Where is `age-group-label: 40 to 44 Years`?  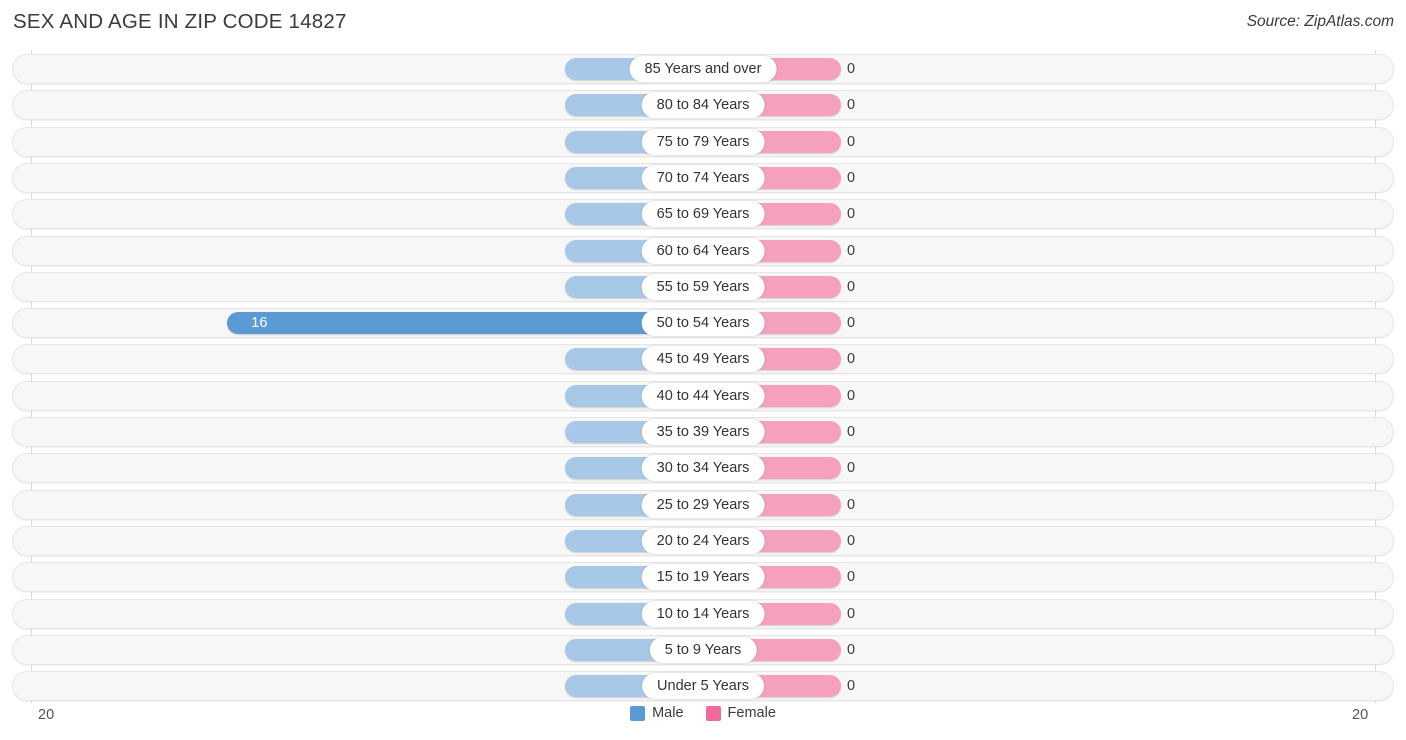 age-group-label: 40 to 44 Years is located at coordinates (703, 395).